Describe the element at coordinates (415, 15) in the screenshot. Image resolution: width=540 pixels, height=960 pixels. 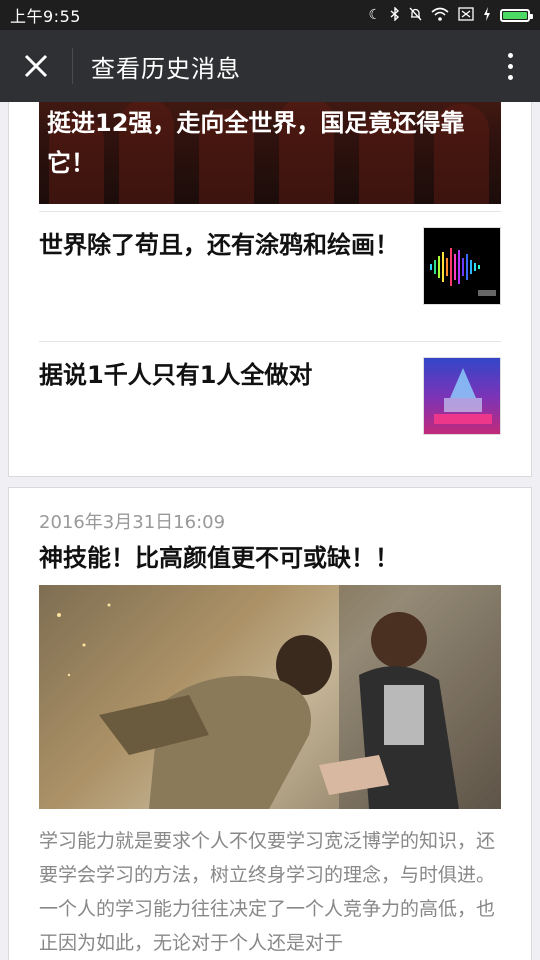
I see `bell-off-icon` at that location.